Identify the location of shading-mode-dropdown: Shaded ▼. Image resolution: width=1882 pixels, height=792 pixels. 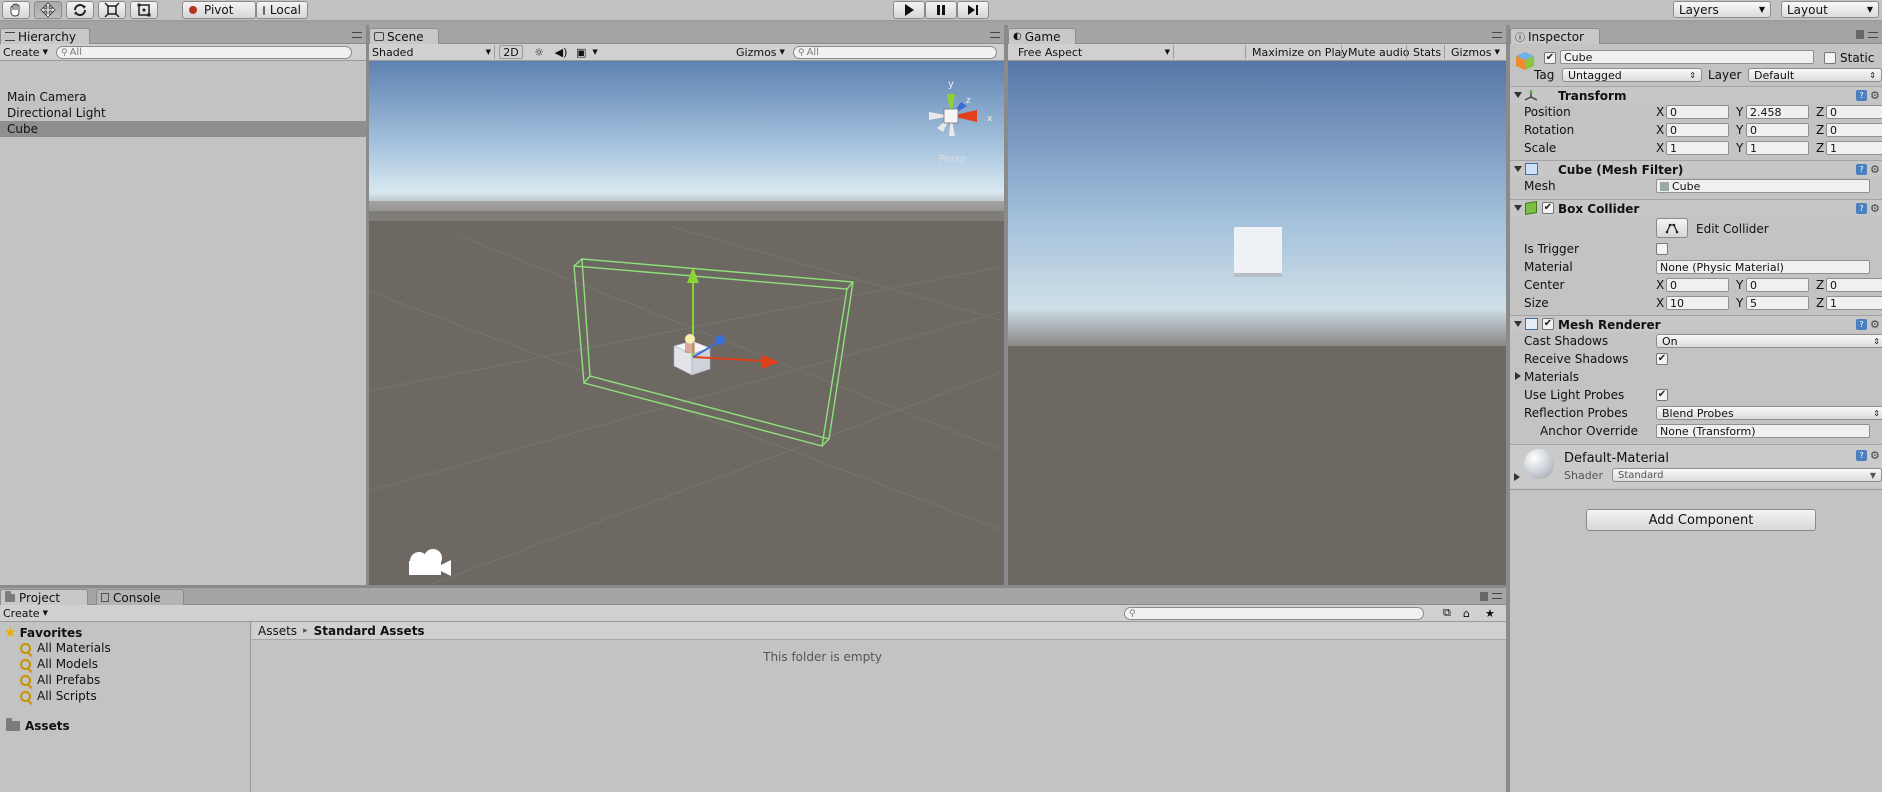
(432, 52).